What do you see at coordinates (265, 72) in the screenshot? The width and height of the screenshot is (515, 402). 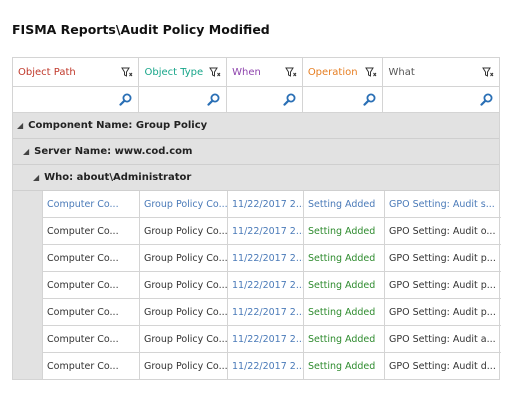 I see `column-header-when: When` at bounding box center [265, 72].